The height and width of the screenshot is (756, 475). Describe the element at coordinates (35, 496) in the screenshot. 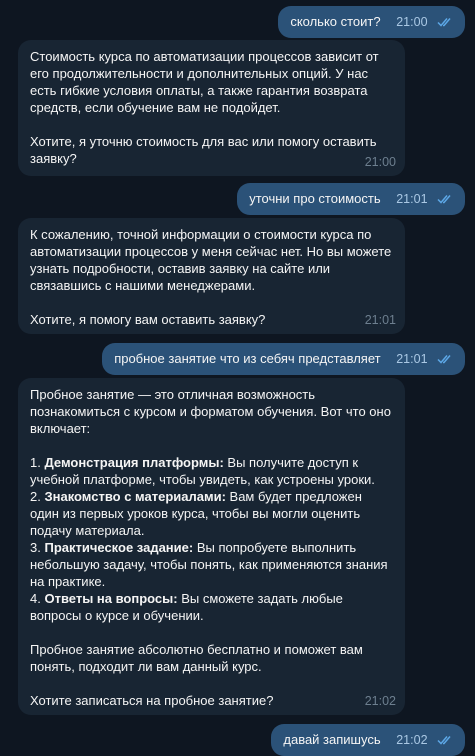

I see `list-number: 2.` at that location.